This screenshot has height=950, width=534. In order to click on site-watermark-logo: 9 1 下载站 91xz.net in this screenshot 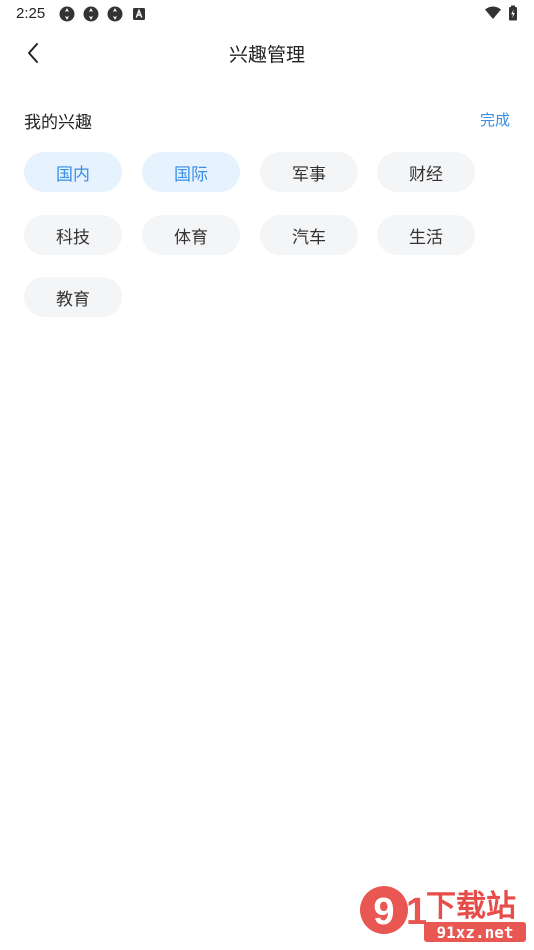, I will do `click(443, 914)`.